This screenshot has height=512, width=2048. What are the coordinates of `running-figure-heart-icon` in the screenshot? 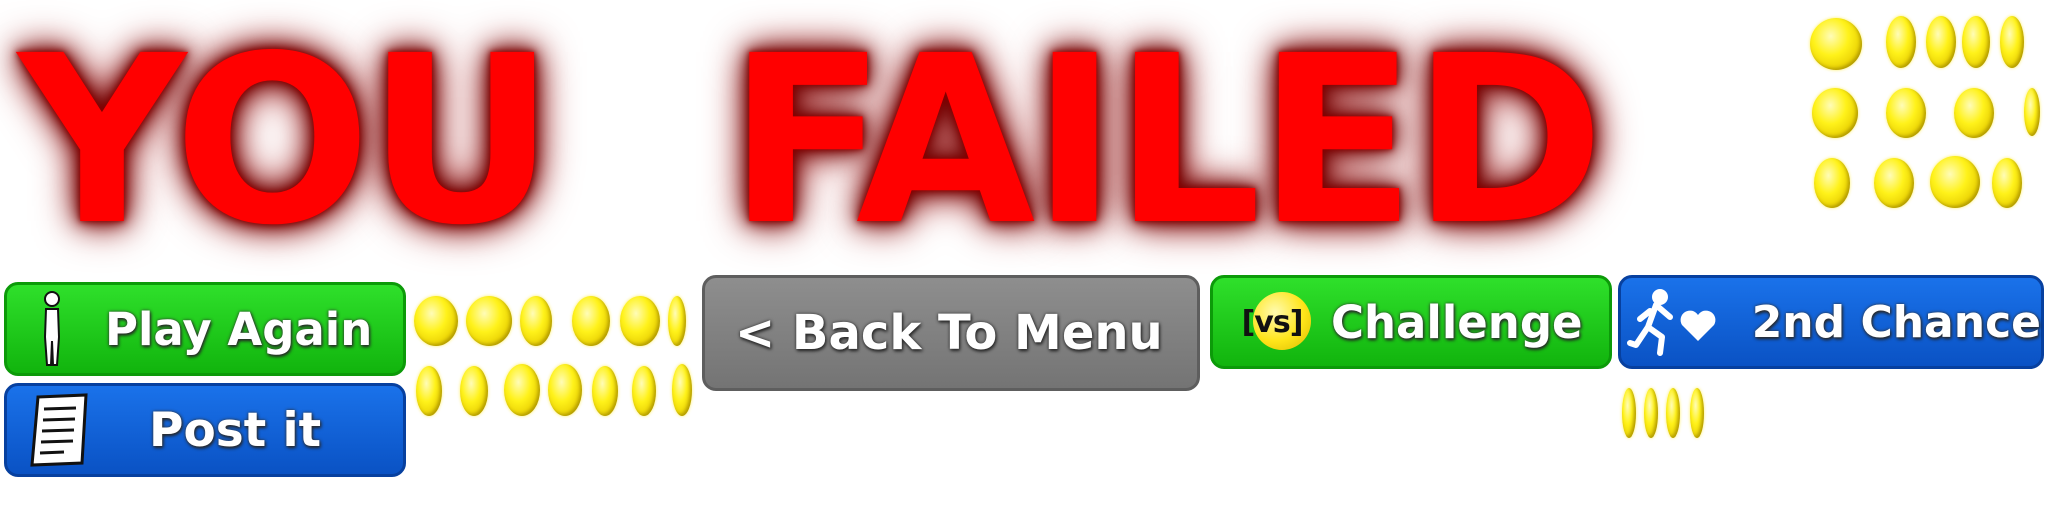 It's located at (1674, 322).